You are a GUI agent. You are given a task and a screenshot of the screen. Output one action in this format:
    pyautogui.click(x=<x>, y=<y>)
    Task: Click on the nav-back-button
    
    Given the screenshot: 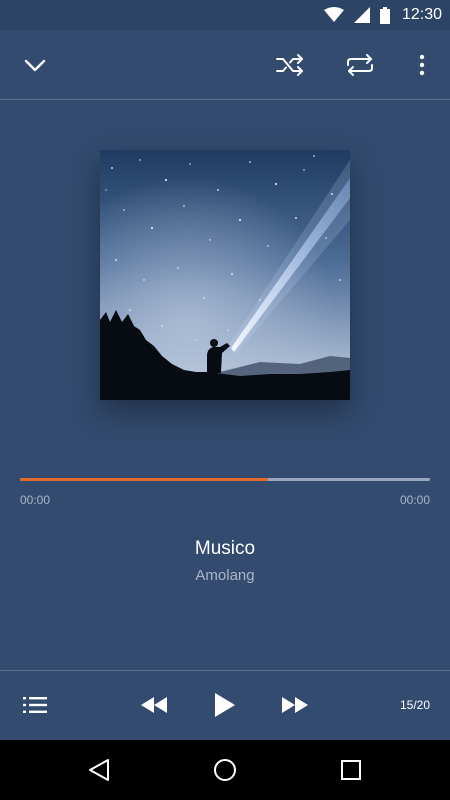 What is the action you would take?
    pyautogui.click(x=99, y=770)
    